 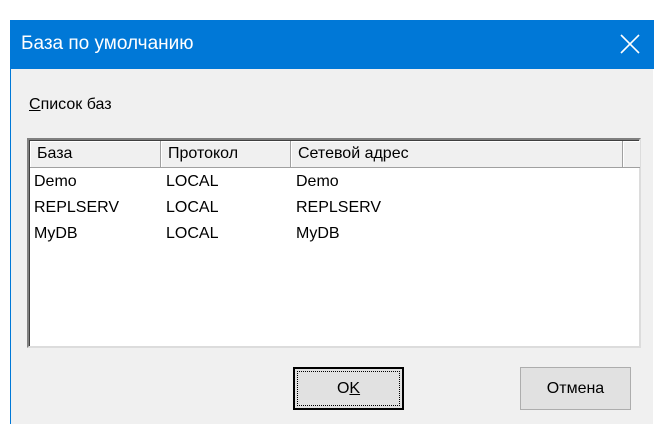 I want to click on column-header-protocol: Протокол, so click(x=226, y=154).